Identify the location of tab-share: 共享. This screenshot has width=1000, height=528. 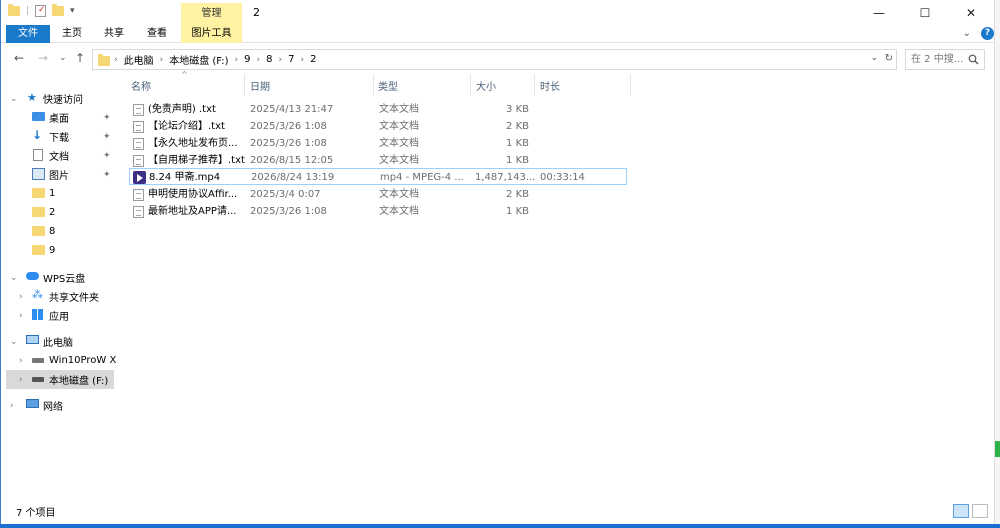
(114, 34).